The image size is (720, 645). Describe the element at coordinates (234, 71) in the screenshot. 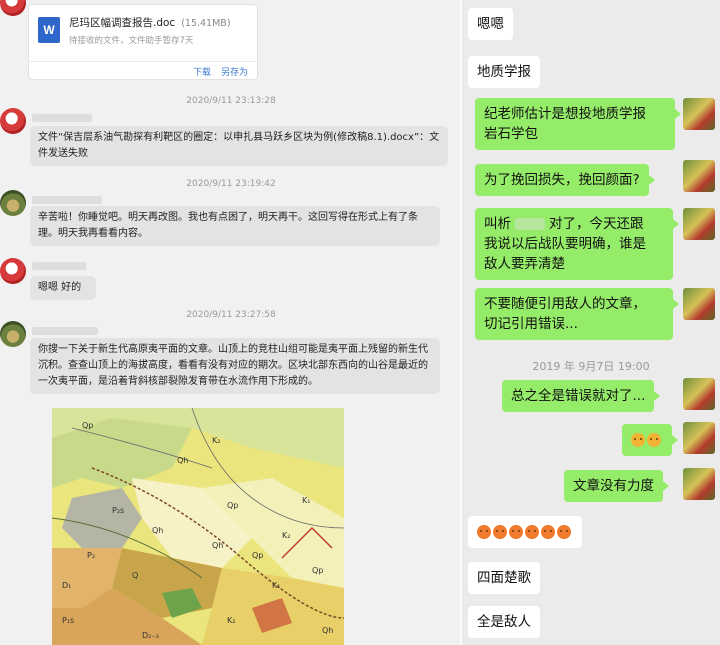

I see `save-as-link: 另存为` at that location.